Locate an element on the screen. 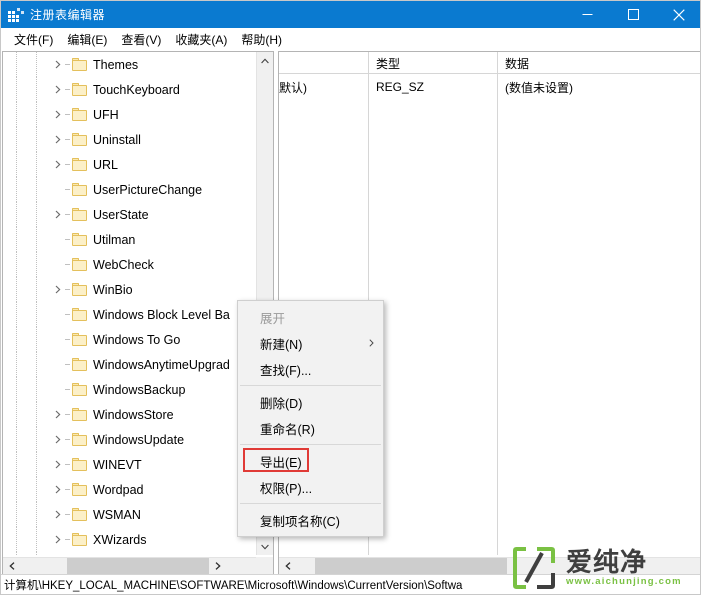 The height and width of the screenshot is (595, 701). menu-edit: 编辑(E) is located at coordinates (87, 39).